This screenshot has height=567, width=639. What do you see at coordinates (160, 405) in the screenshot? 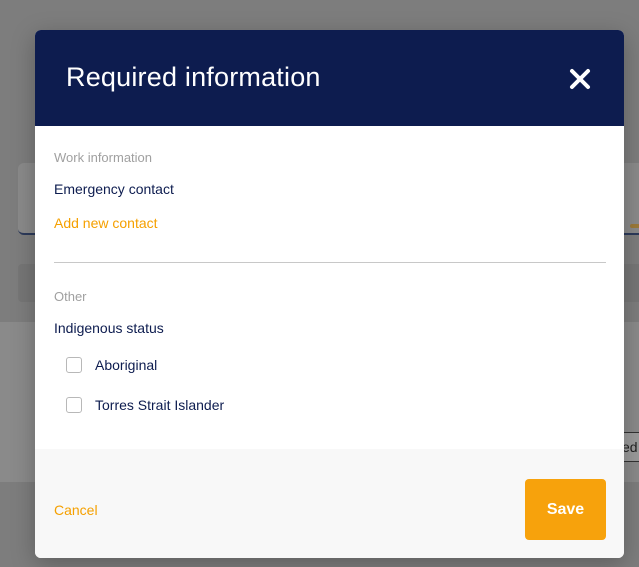
I see `checkbox-label: Torres Strait Islander` at bounding box center [160, 405].